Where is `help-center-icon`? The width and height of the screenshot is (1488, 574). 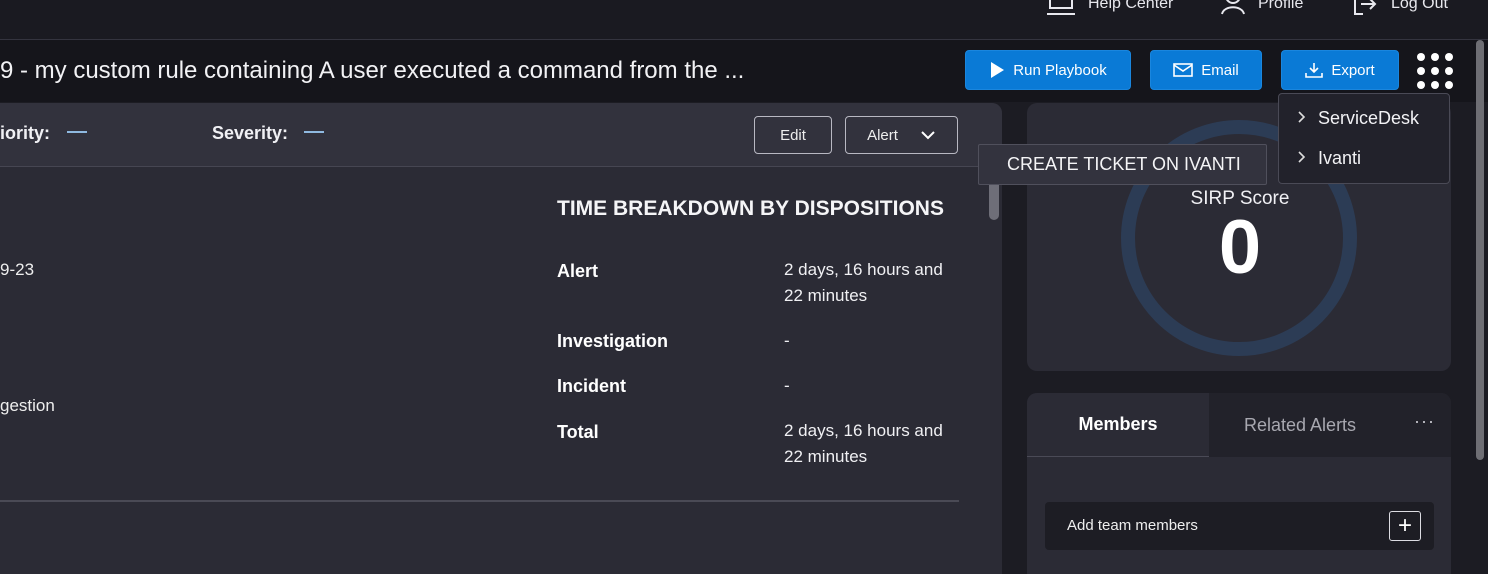 help-center-icon is located at coordinates (1061, 7).